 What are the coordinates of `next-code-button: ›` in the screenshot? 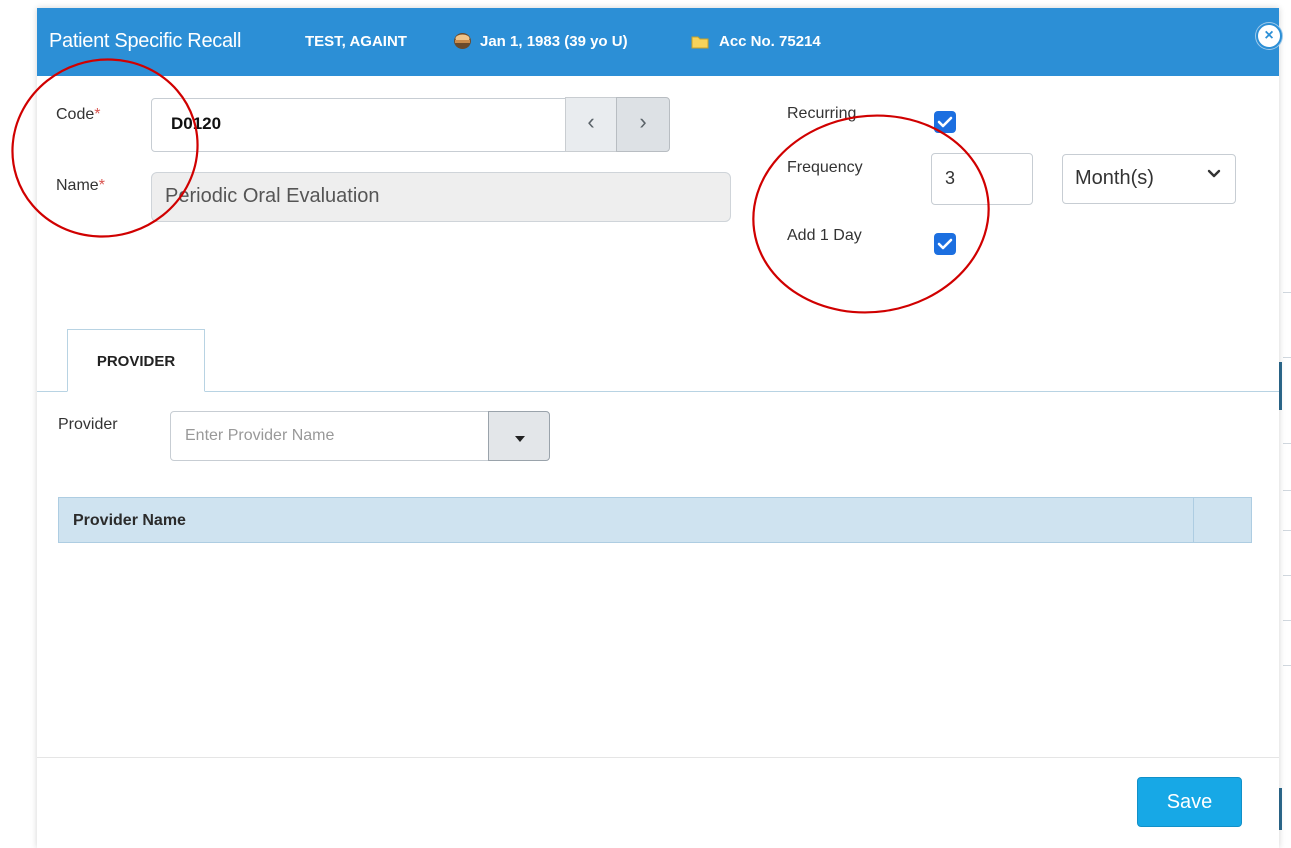 It's located at (643, 124).